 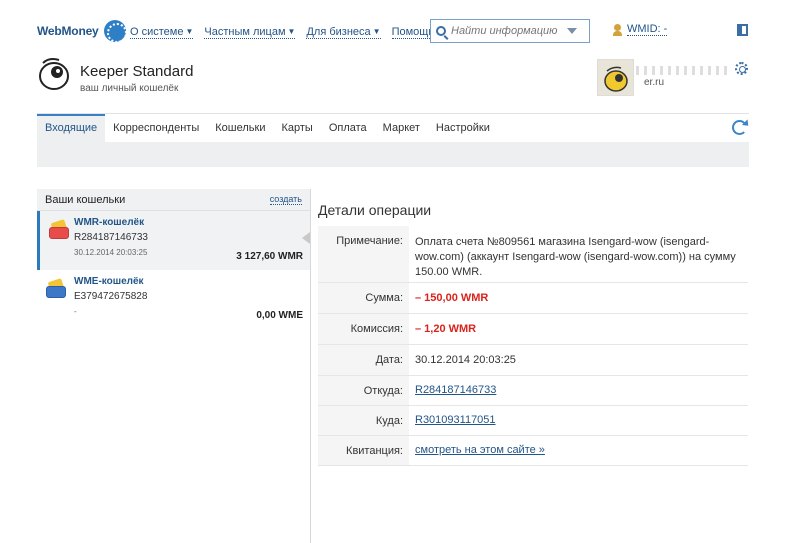 I want to click on keeper-subtitle: ваш личный кошелёк, so click(x=129, y=88).